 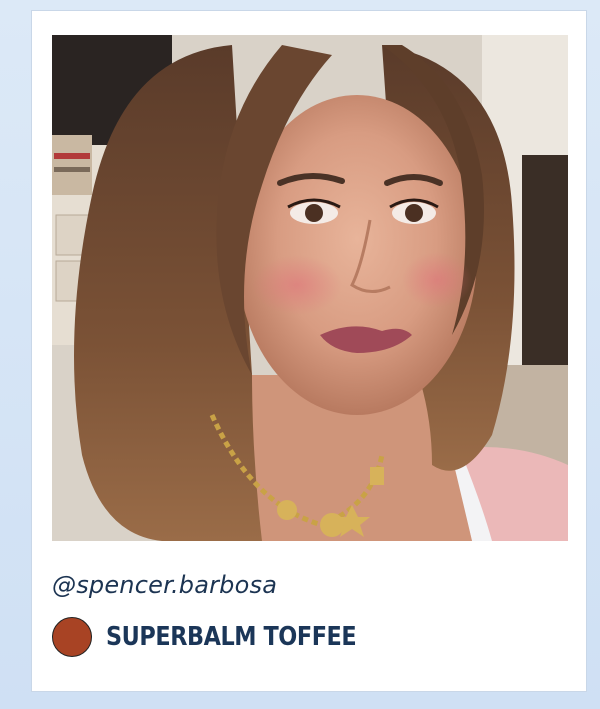 I want to click on product-name: SUPERBALM TOFFEE, so click(x=231, y=637).